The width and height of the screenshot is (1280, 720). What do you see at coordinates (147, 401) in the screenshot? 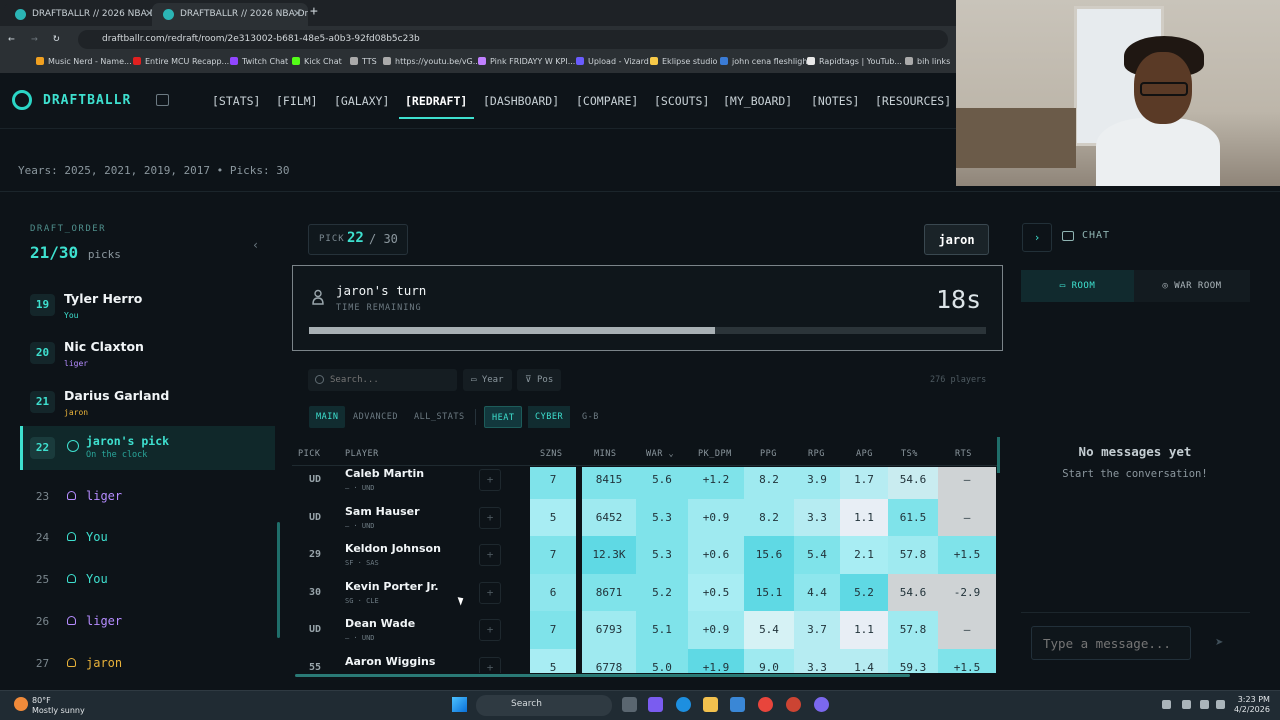
I see `draft-pick-row: 21 Darius Garland jaron` at bounding box center [147, 401].